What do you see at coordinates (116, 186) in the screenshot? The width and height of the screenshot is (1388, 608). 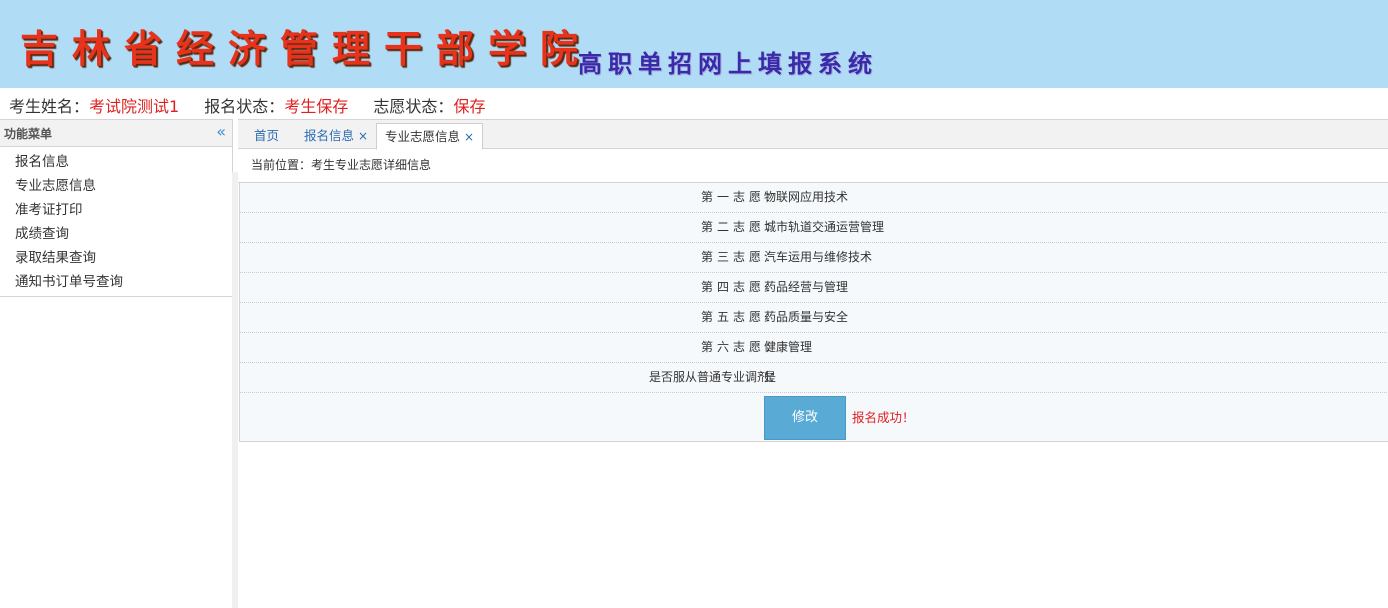 I see `sidebar-item-major-preferences: 专业志愿信息` at bounding box center [116, 186].